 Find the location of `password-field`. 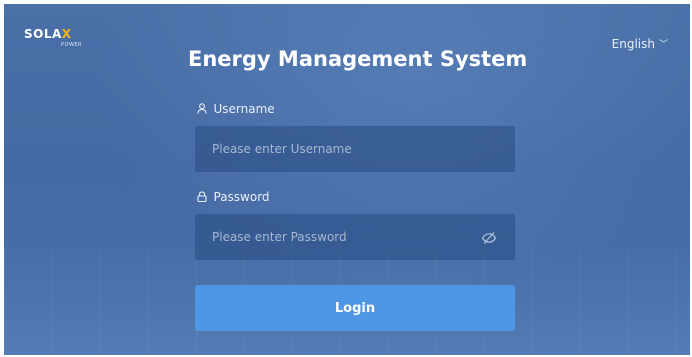

password-field is located at coordinates (355, 237).